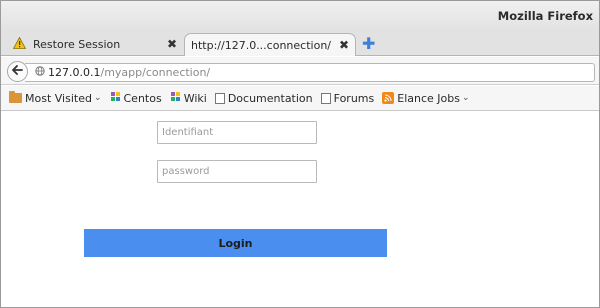 This screenshot has height=308, width=600. Describe the element at coordinates (388, 98) in the screenshot. I see `rss-icon` at that location.